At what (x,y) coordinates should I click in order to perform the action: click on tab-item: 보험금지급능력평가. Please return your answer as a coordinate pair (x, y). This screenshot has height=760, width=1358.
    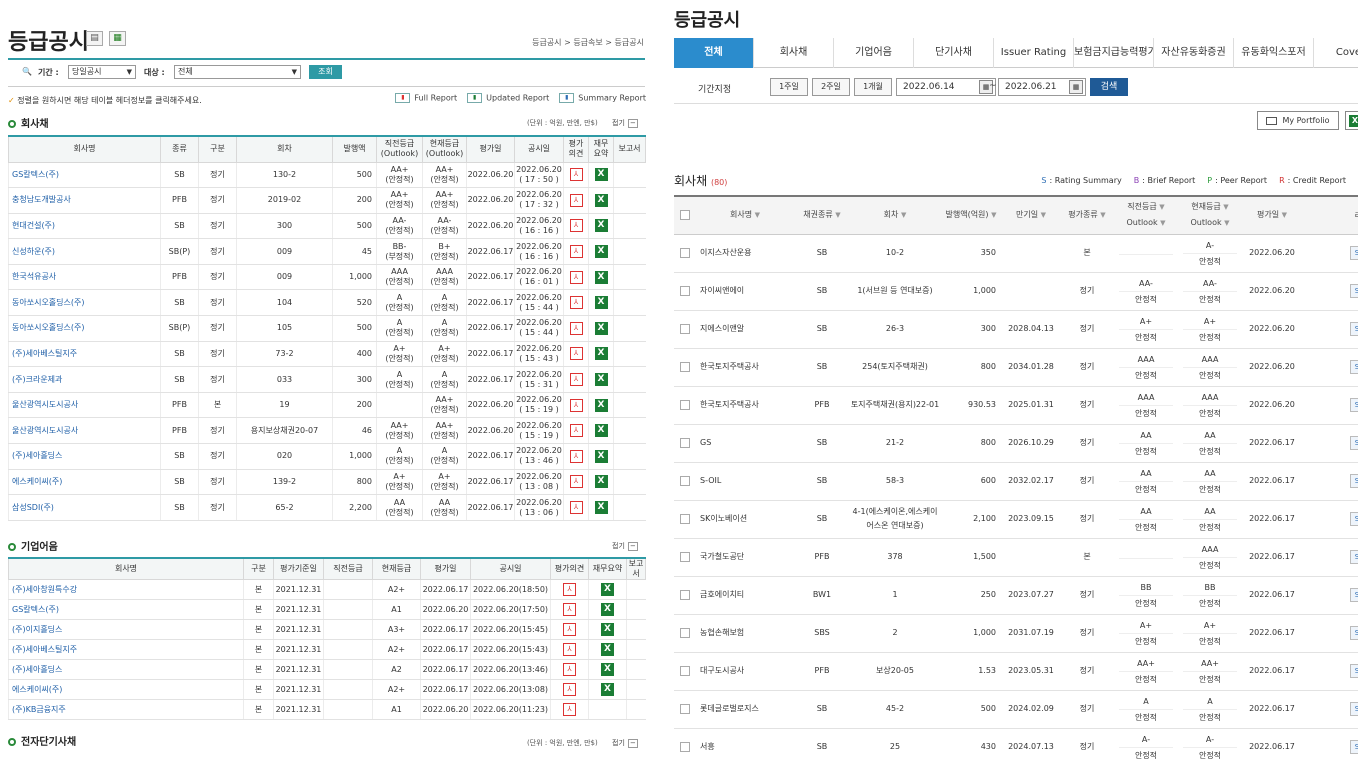
    Looking at the image, I should click on (1114, 53).